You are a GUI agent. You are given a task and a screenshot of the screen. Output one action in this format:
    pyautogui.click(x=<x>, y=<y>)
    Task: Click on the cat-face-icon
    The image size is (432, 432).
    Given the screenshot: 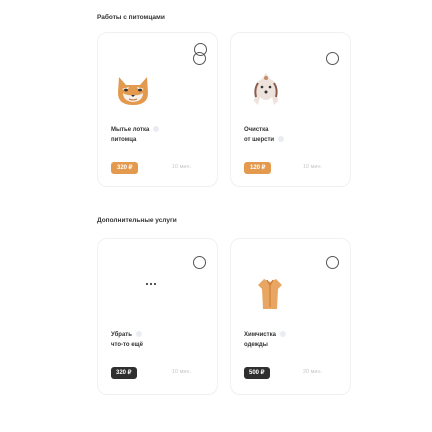 What is the action you would take?
    pyautogui.click(x=133, y=91)
    